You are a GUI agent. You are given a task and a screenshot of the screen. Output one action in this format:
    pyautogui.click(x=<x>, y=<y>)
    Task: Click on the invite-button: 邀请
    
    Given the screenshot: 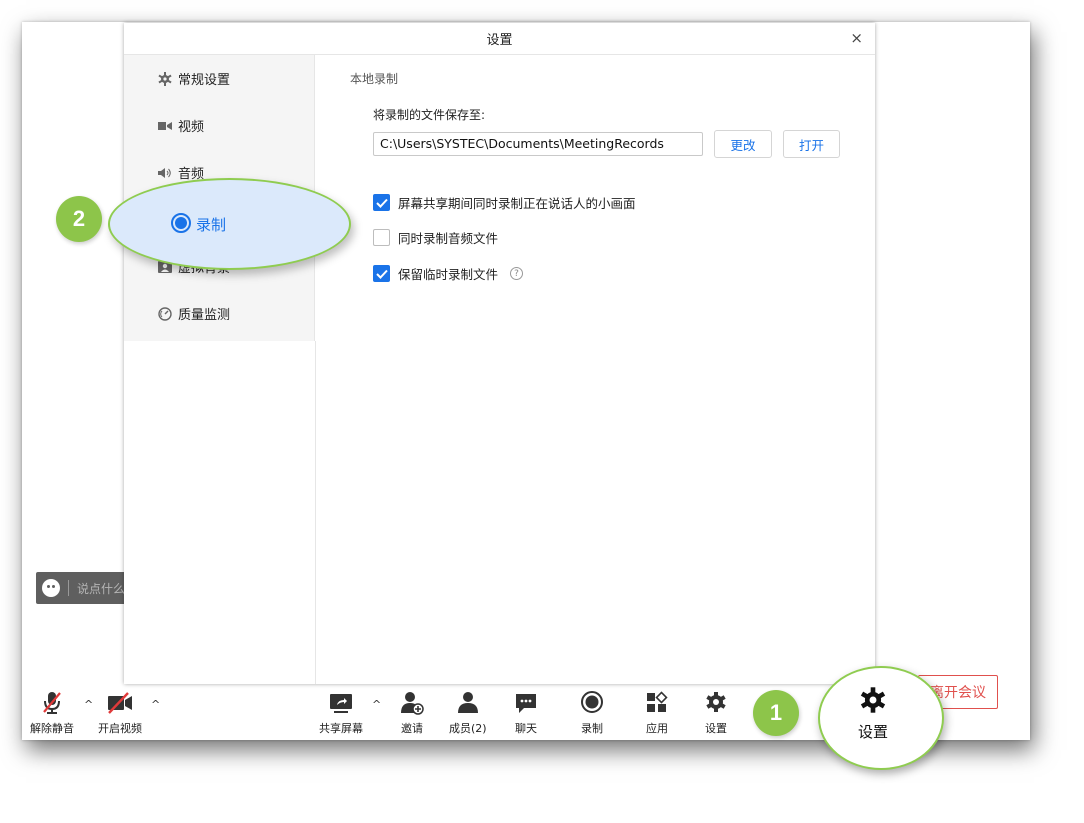 What is the action you would take?
    pyautogui.click(x=412, y=713)
    